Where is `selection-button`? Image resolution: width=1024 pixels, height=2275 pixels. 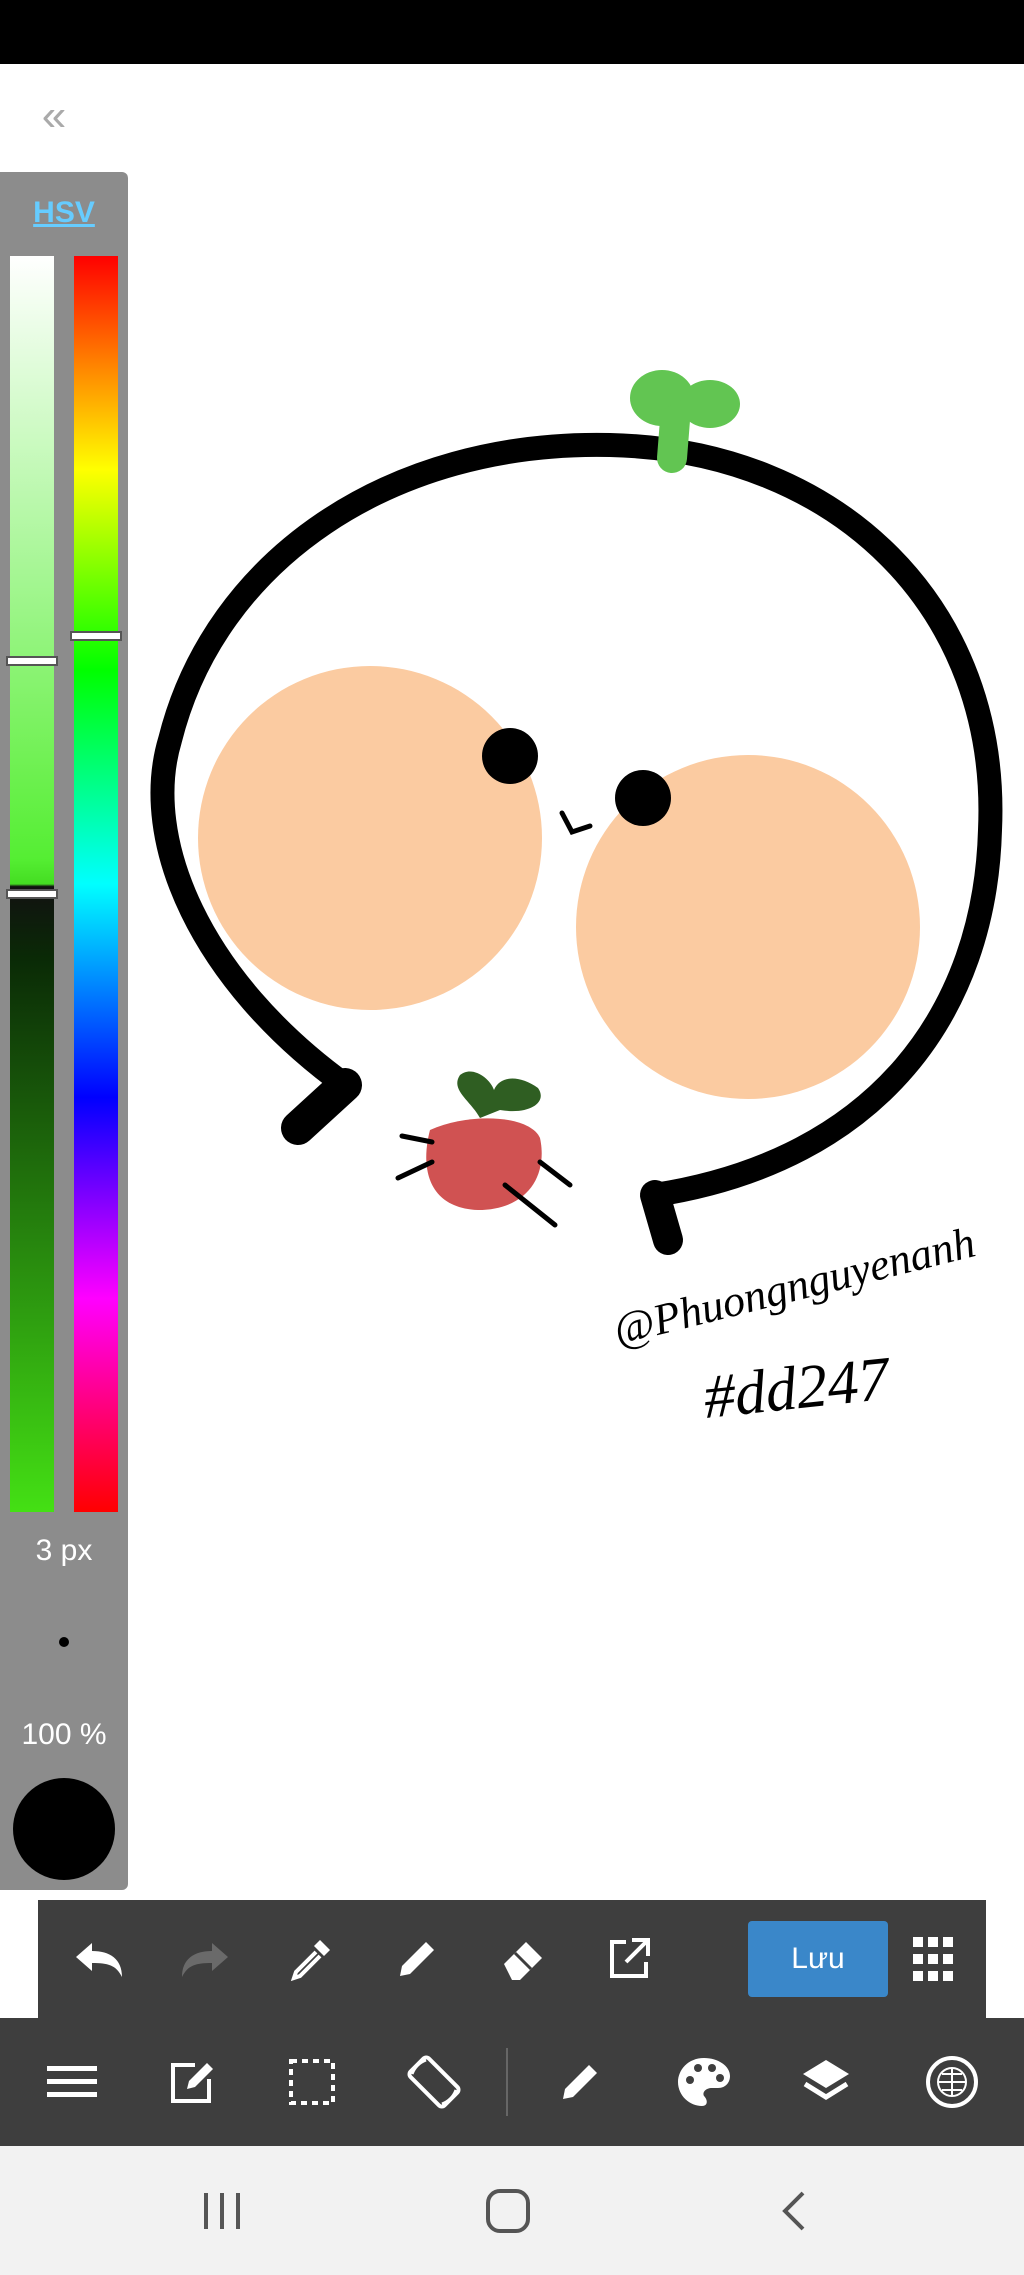 selection-button is located at coordinates (312, 2082).